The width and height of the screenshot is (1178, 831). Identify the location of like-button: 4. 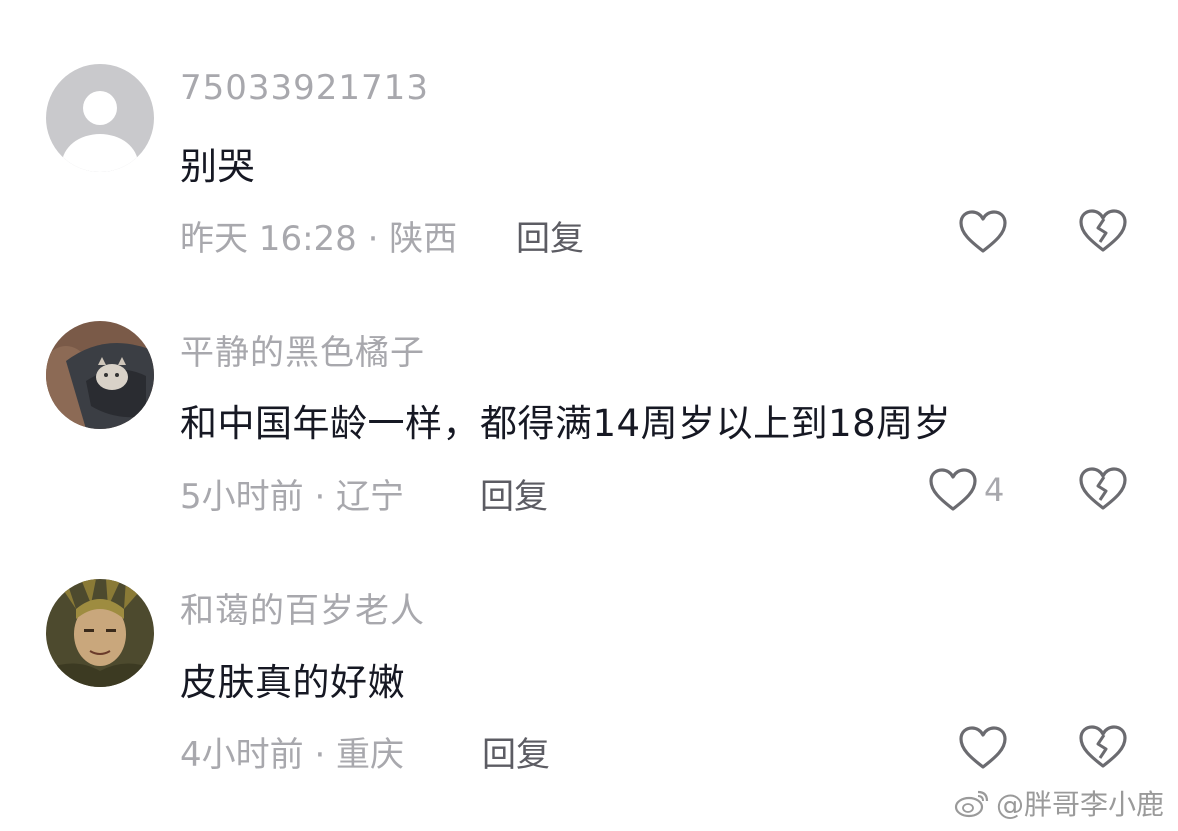
(966, 490).